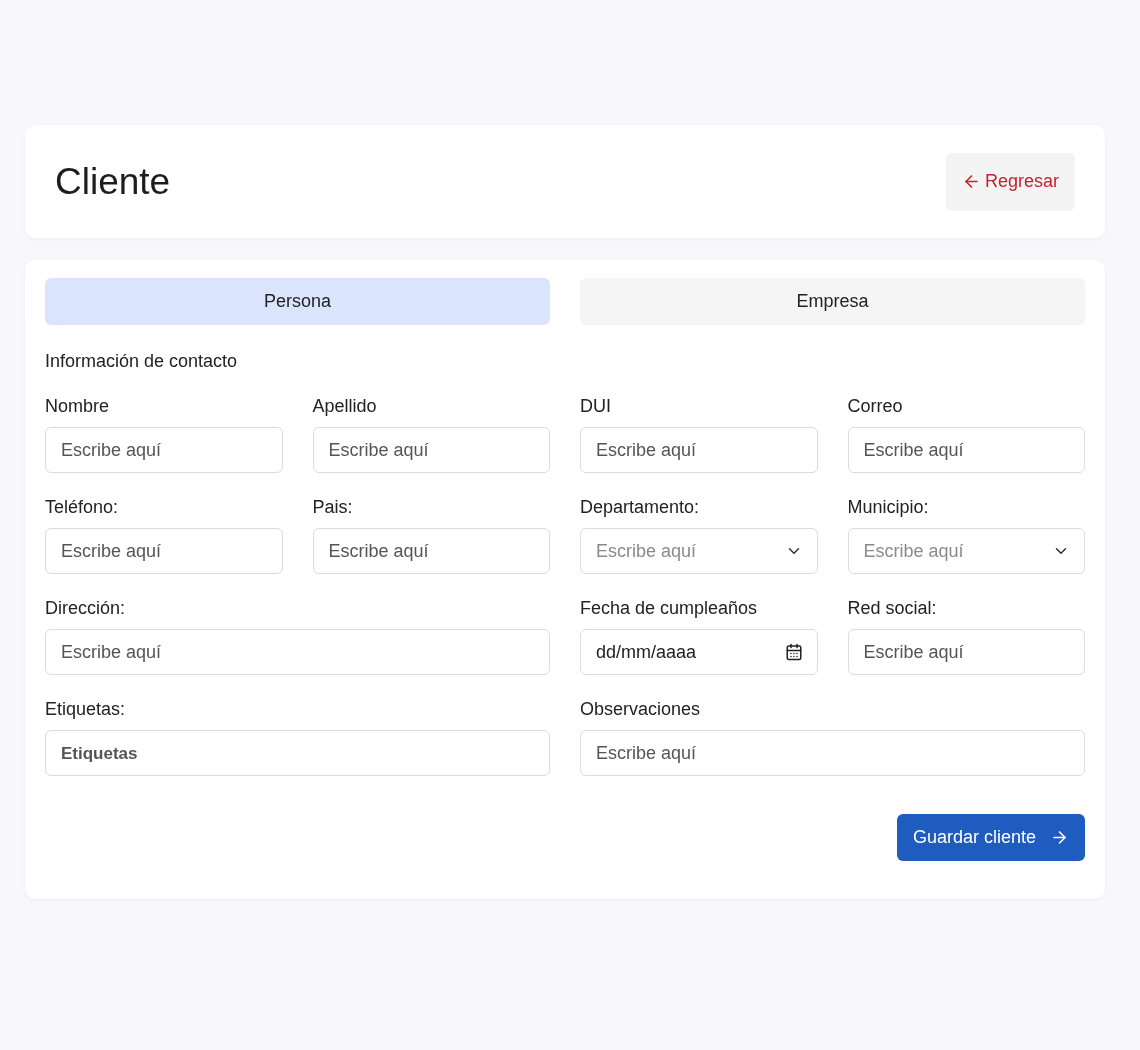  I want to click on page-title: Cliente, so click(113, 181).